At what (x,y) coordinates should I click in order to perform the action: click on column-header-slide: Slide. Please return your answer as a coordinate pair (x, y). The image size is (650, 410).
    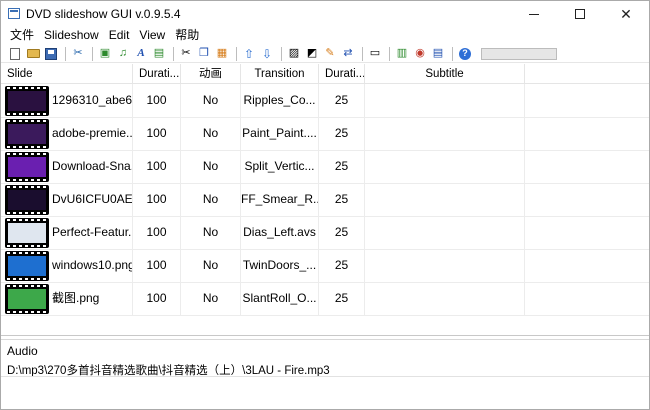
    Looking at the image, I should click on (67, 74).